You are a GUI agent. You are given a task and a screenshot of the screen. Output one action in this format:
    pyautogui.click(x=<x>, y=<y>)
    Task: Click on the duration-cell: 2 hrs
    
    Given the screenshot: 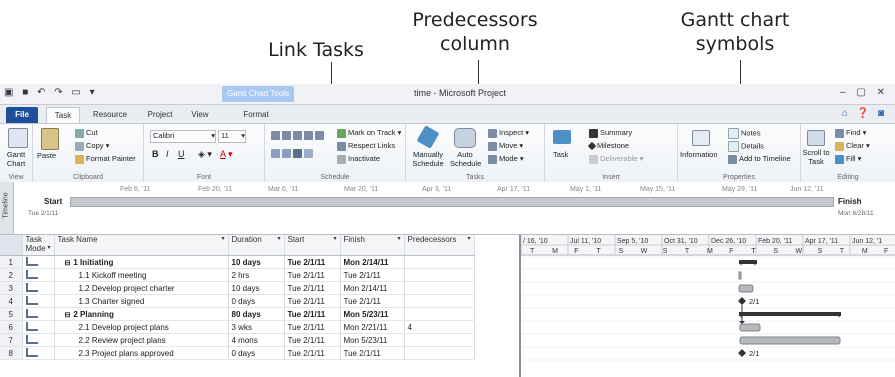 What is the action you would take?
    pyautogui.click(x=256, y=275)
    